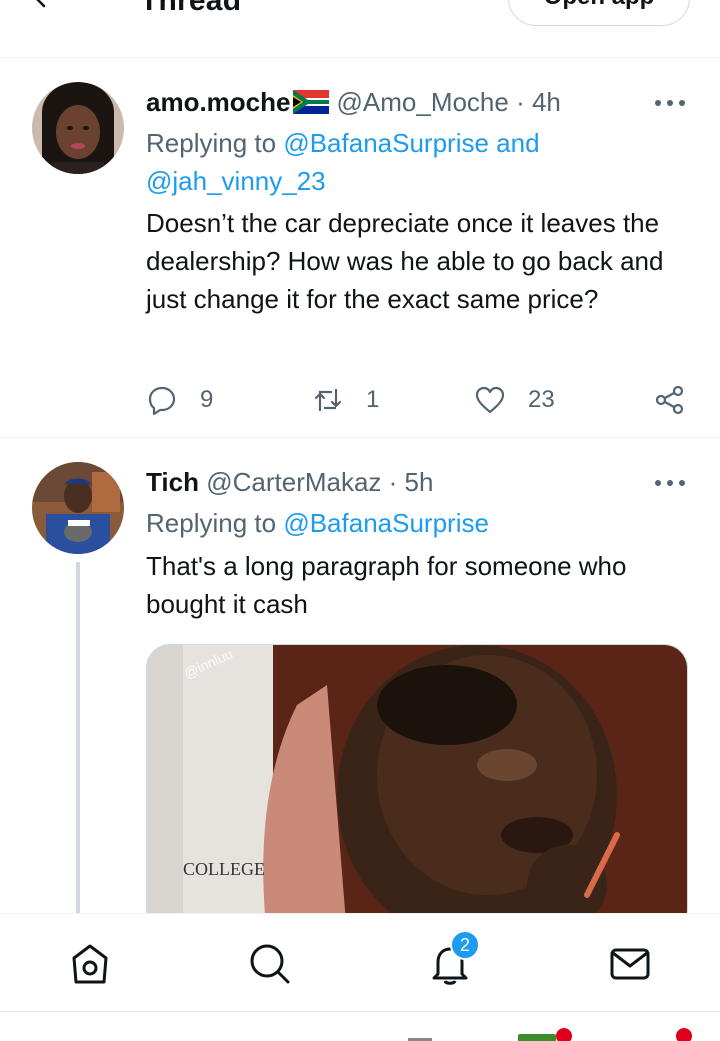  What do you see at coordinates (270, 964) in the screenshot?
I see `search-icon` at bounding box center [270, 964].